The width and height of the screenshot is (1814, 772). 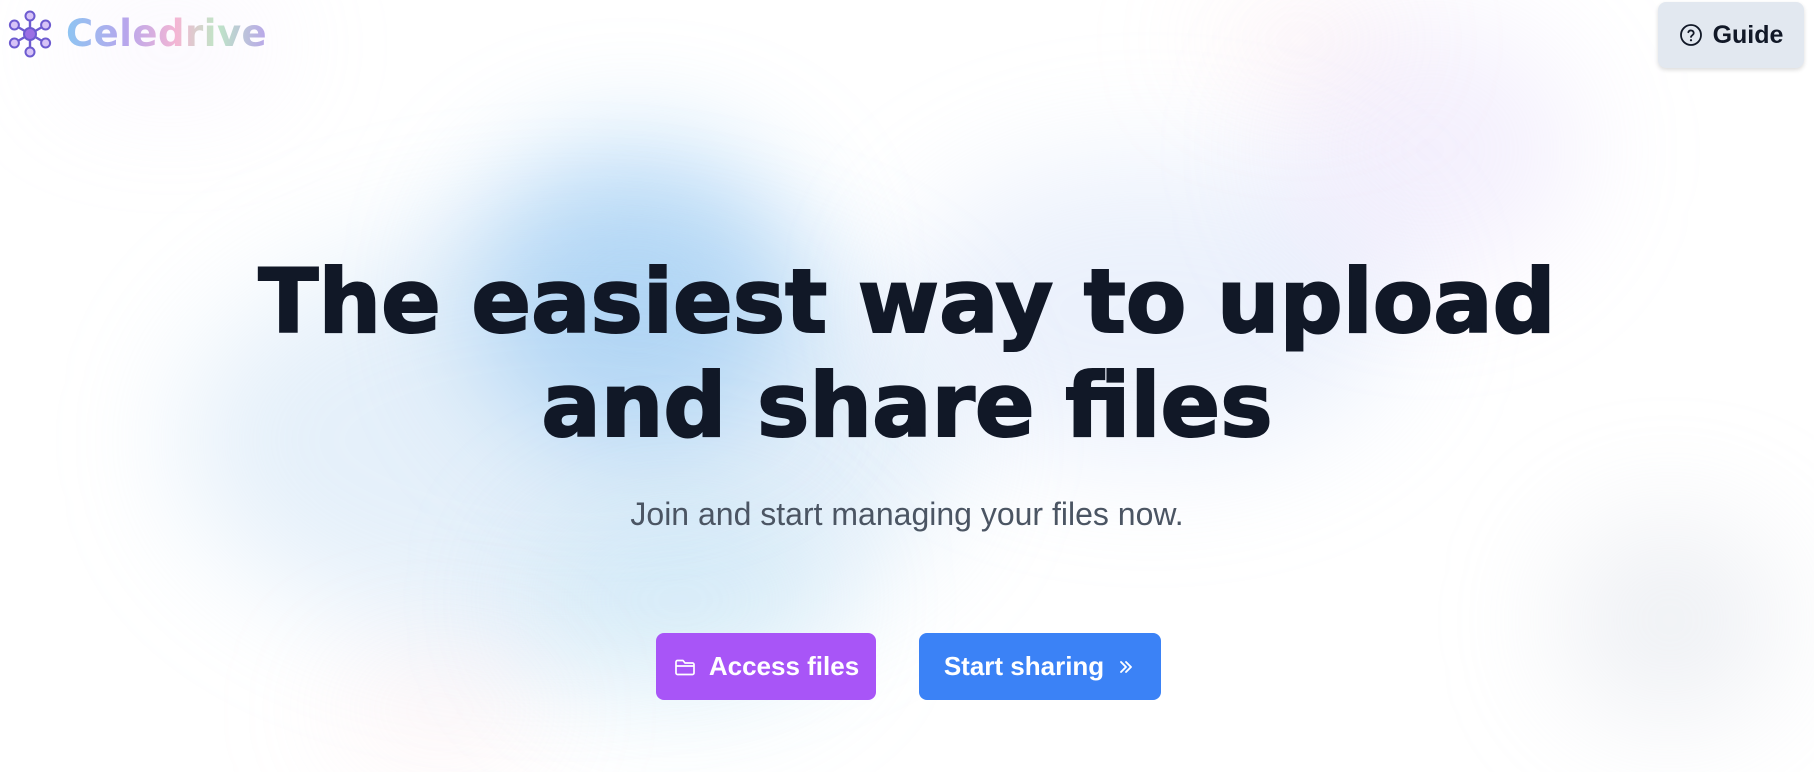 What do you see at coordinates (30, 34) in the screenshot?
I see `network-nodes-icon` at bounding box center [30, 34].